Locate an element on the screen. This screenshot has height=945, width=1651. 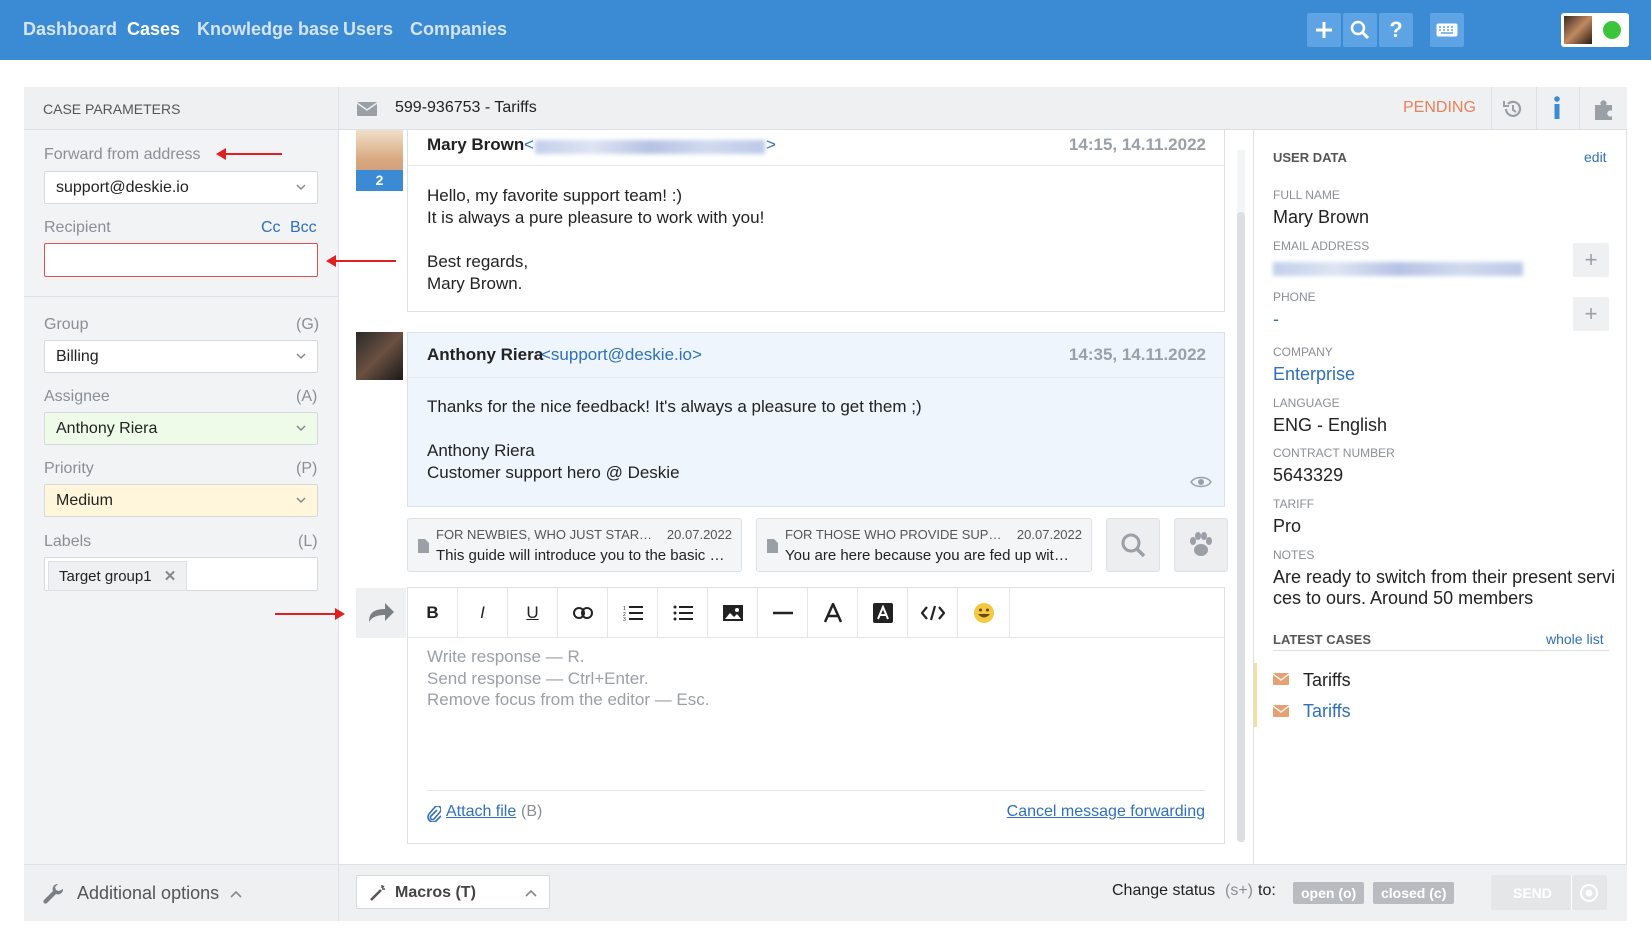
user-menu is located at coordinates (1595, 30).